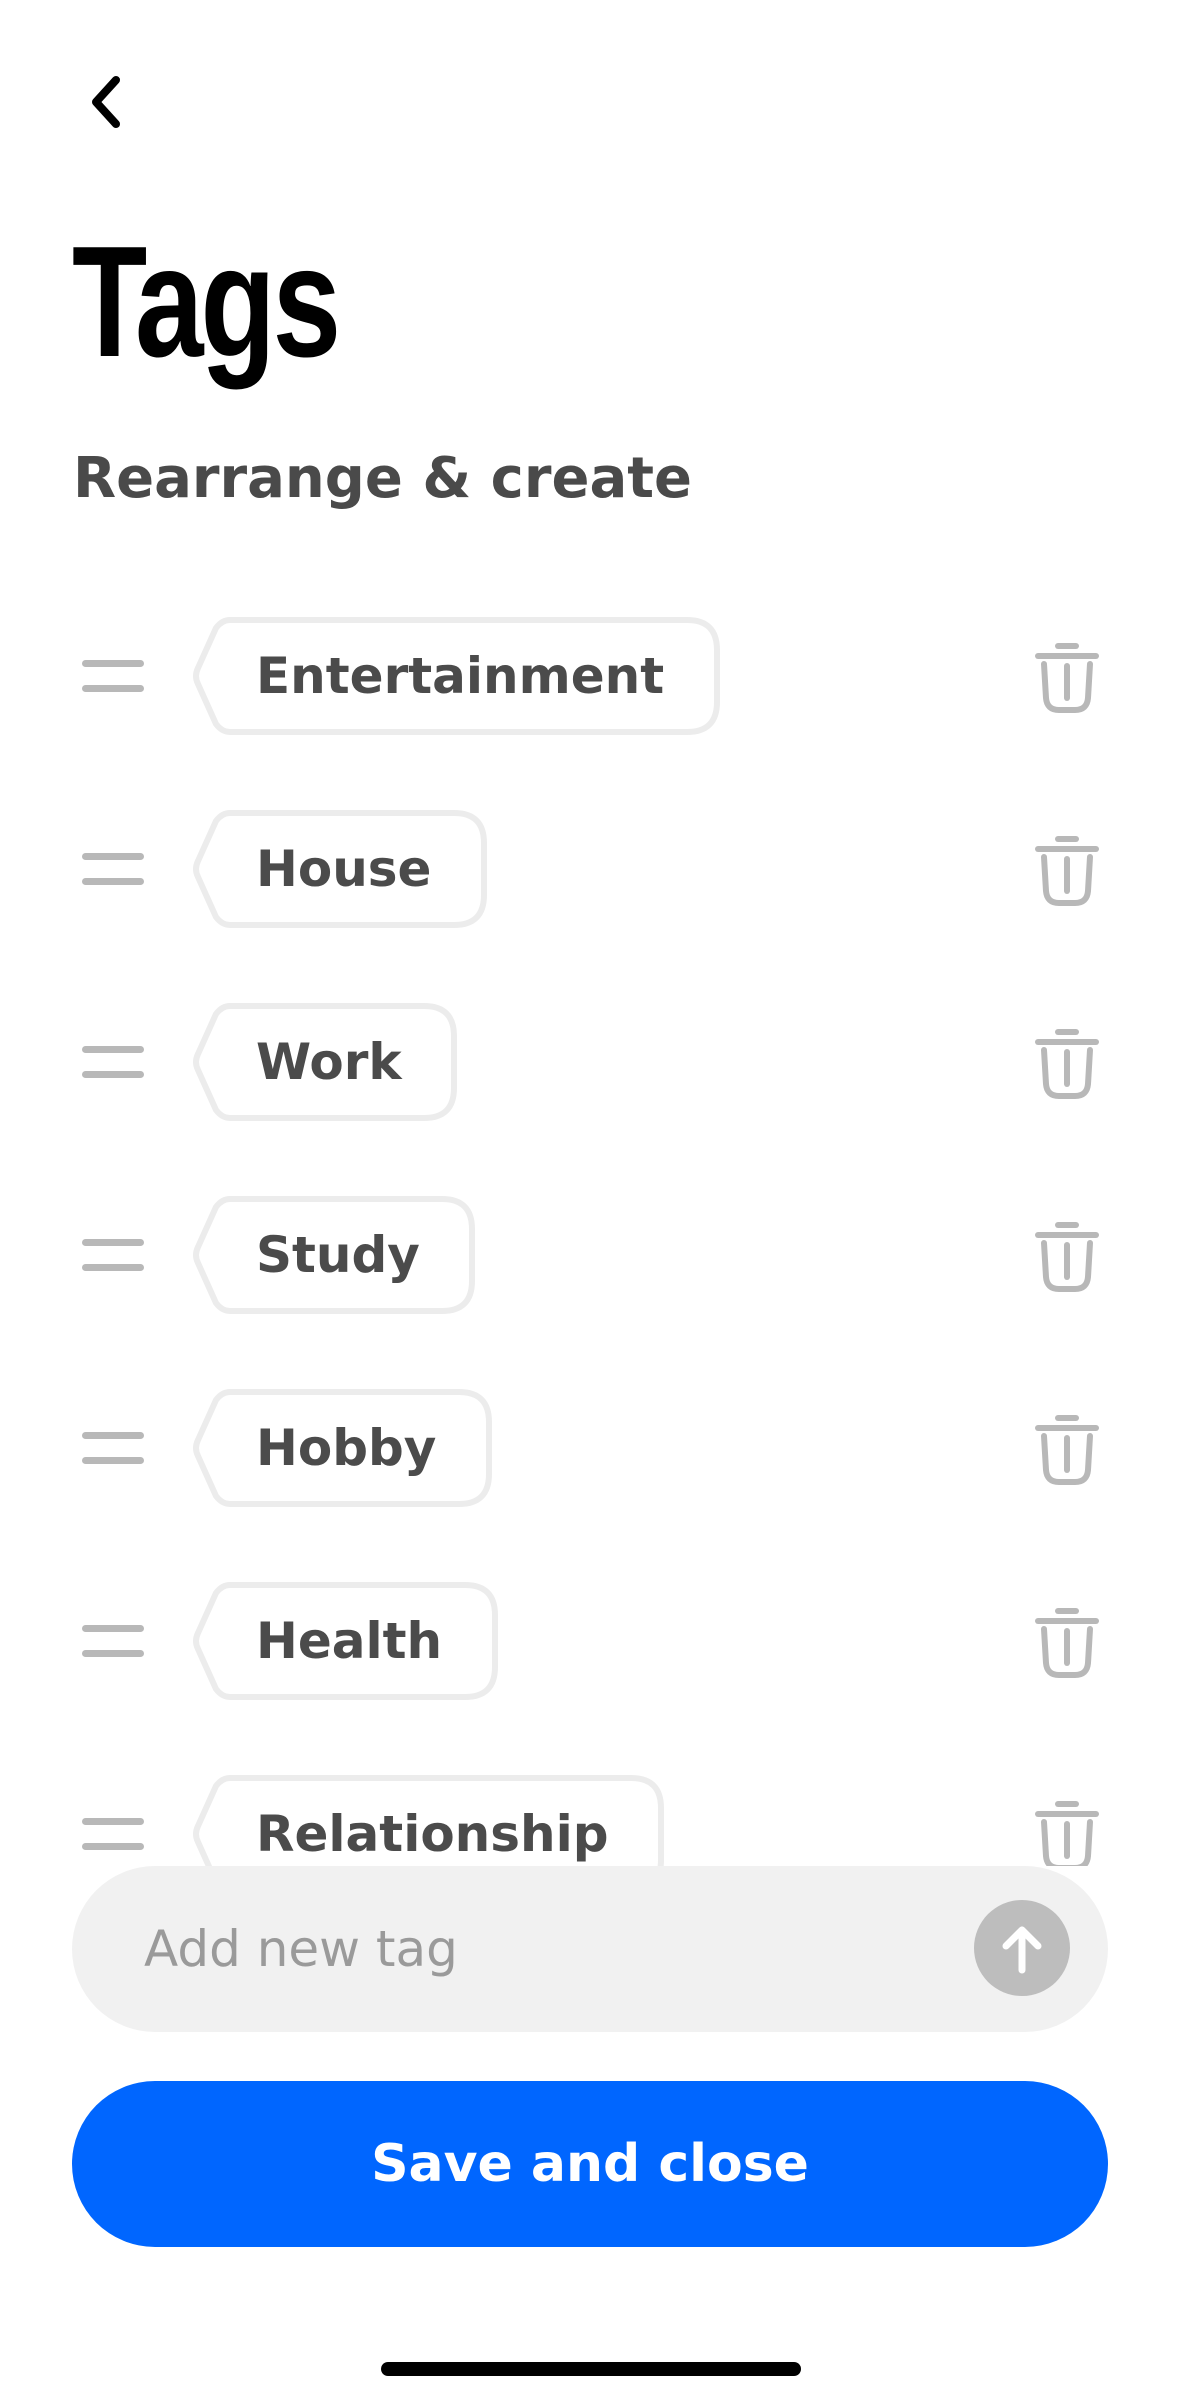  Describe the element at coordinates (589, 1448) in the screenshot. I see `tag-row: Hobby` at that location.